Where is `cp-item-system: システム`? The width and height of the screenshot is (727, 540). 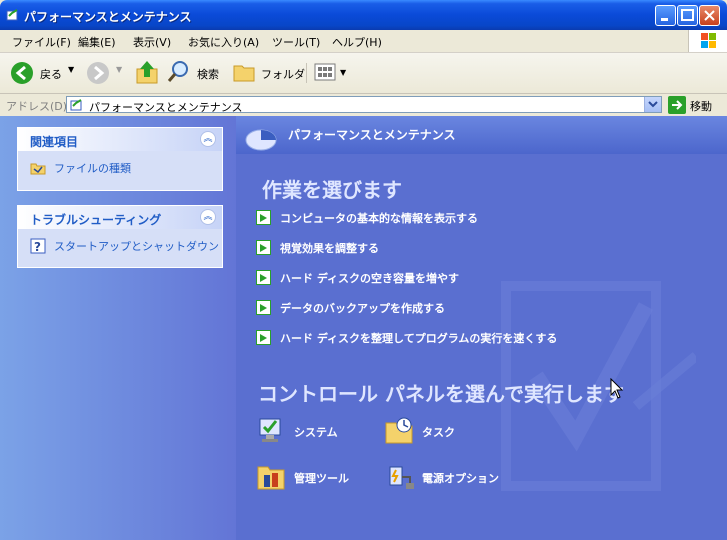 cp-item-system: システム is located at coordinates (311, 432).